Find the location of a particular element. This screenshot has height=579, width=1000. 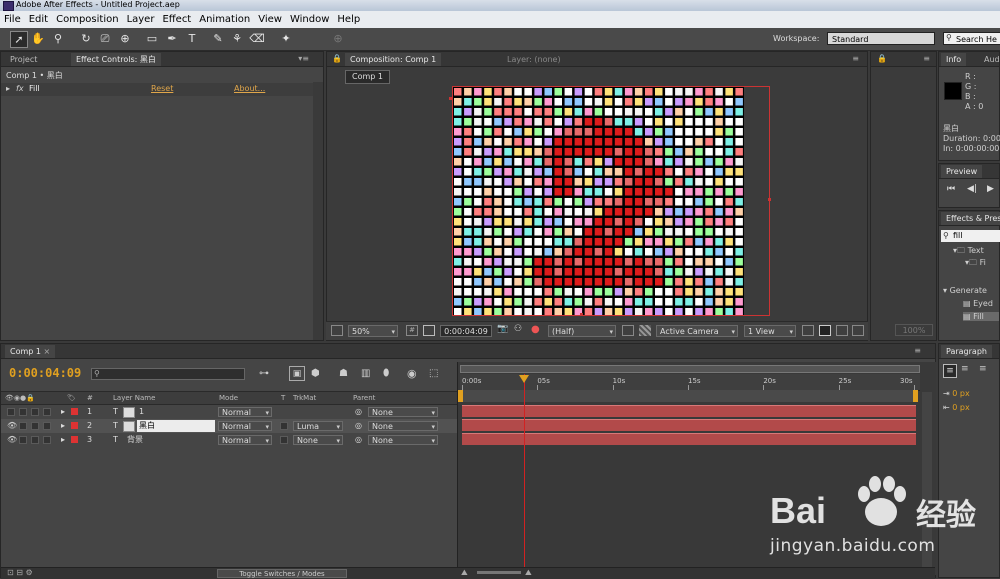

rotation-tool-icon: ↻ is located at coordinates (86, 38).